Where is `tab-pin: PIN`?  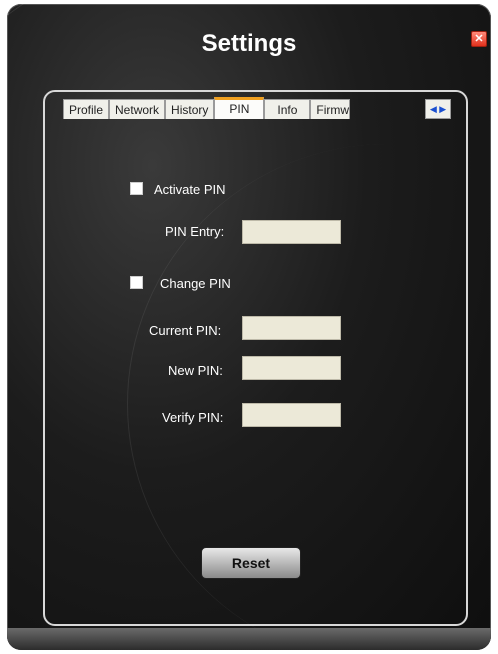 tab-pin: PIN is located at coordinates (239, 108).